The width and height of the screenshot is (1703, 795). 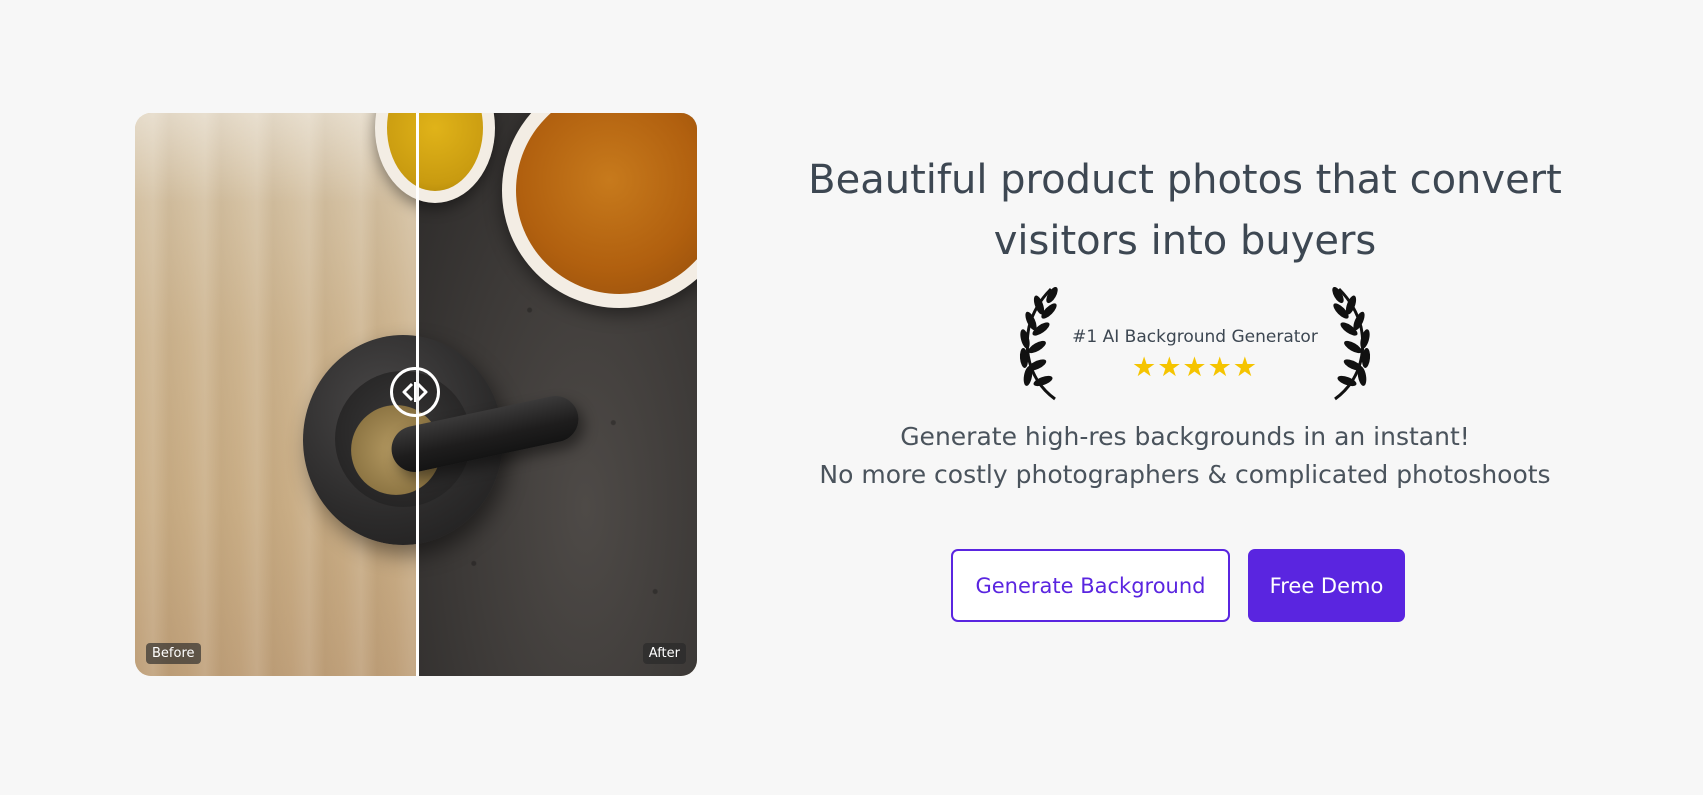 I want to click on arrows-left-right-icon, so click(x=415, y=392).